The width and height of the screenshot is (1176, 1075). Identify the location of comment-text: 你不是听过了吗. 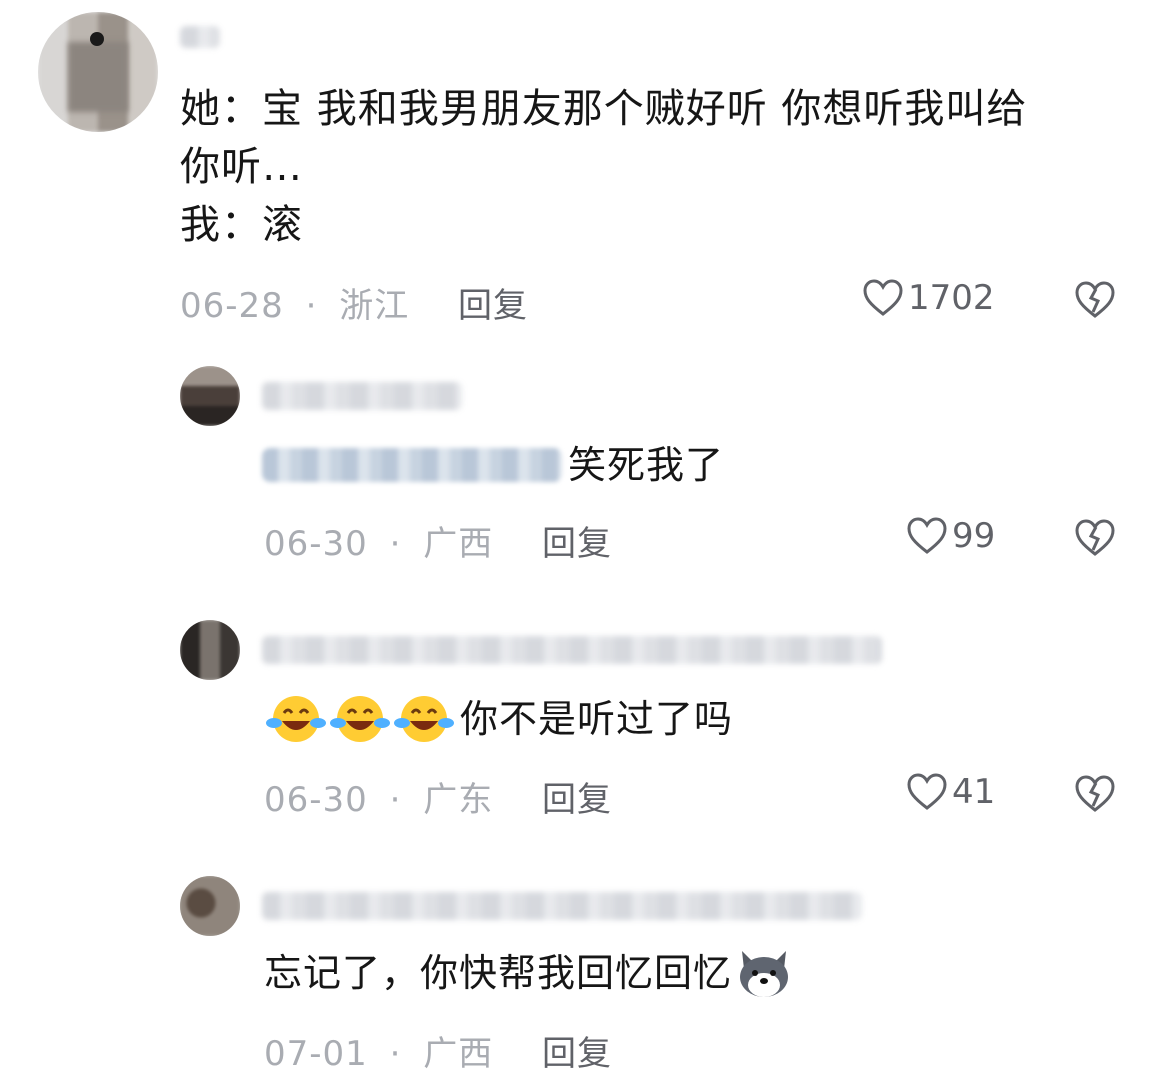
(597, 719).